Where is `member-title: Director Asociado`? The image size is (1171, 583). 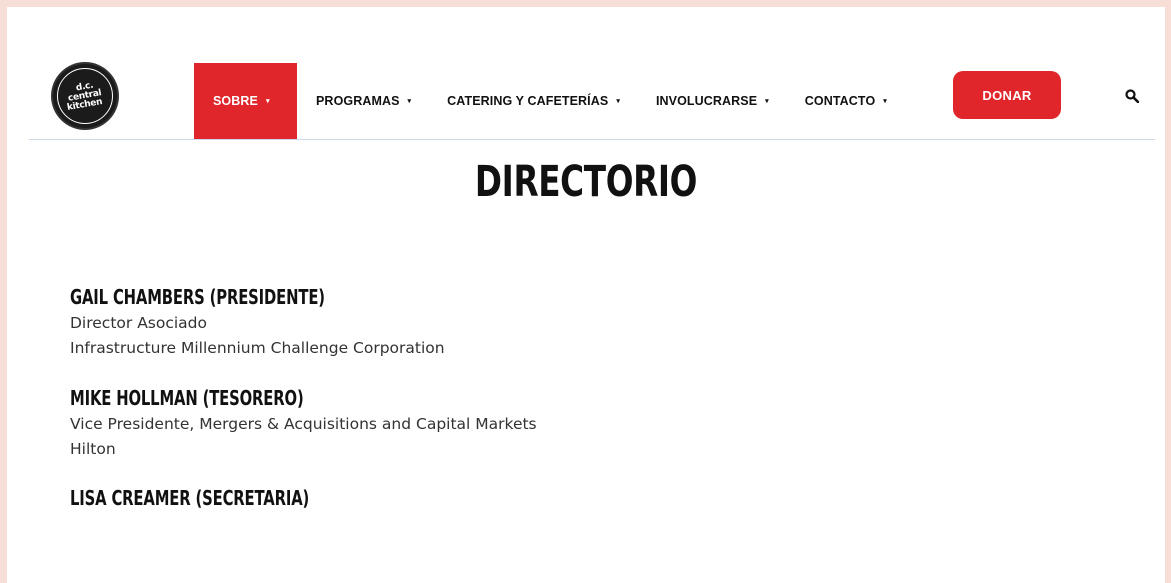 member-title: Director Asociado is located at coordinates (139, 323).